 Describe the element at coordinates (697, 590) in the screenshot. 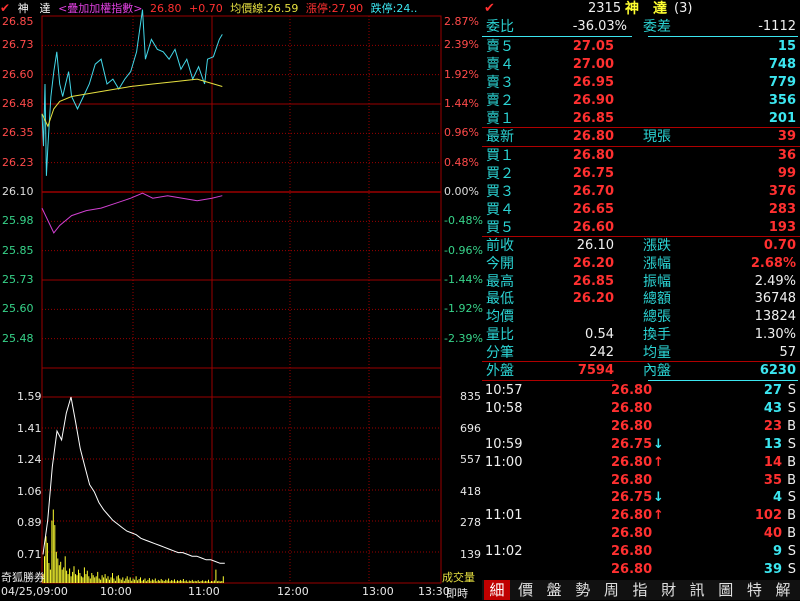

I see `tab-7: 訊` at that location.